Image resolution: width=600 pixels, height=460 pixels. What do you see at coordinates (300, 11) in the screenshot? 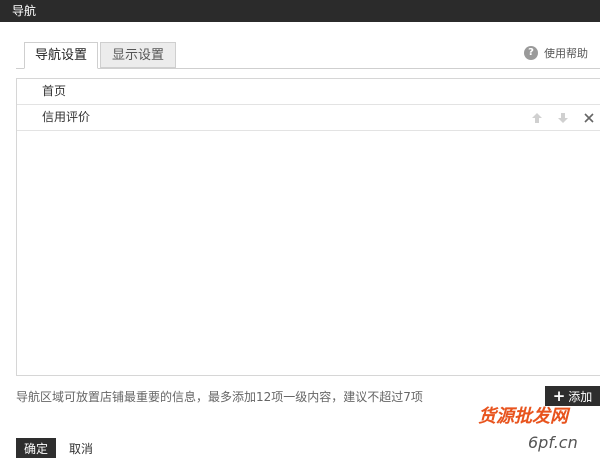
I see `window-title: 导航` at bounding box center [300, 11].